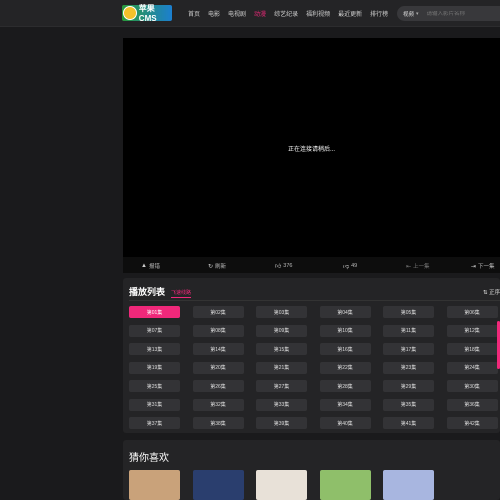  What do you see at coordinates (214, 13) in the screenshot?
I see `nav-item: 电影` at bounding box center [214, 13].